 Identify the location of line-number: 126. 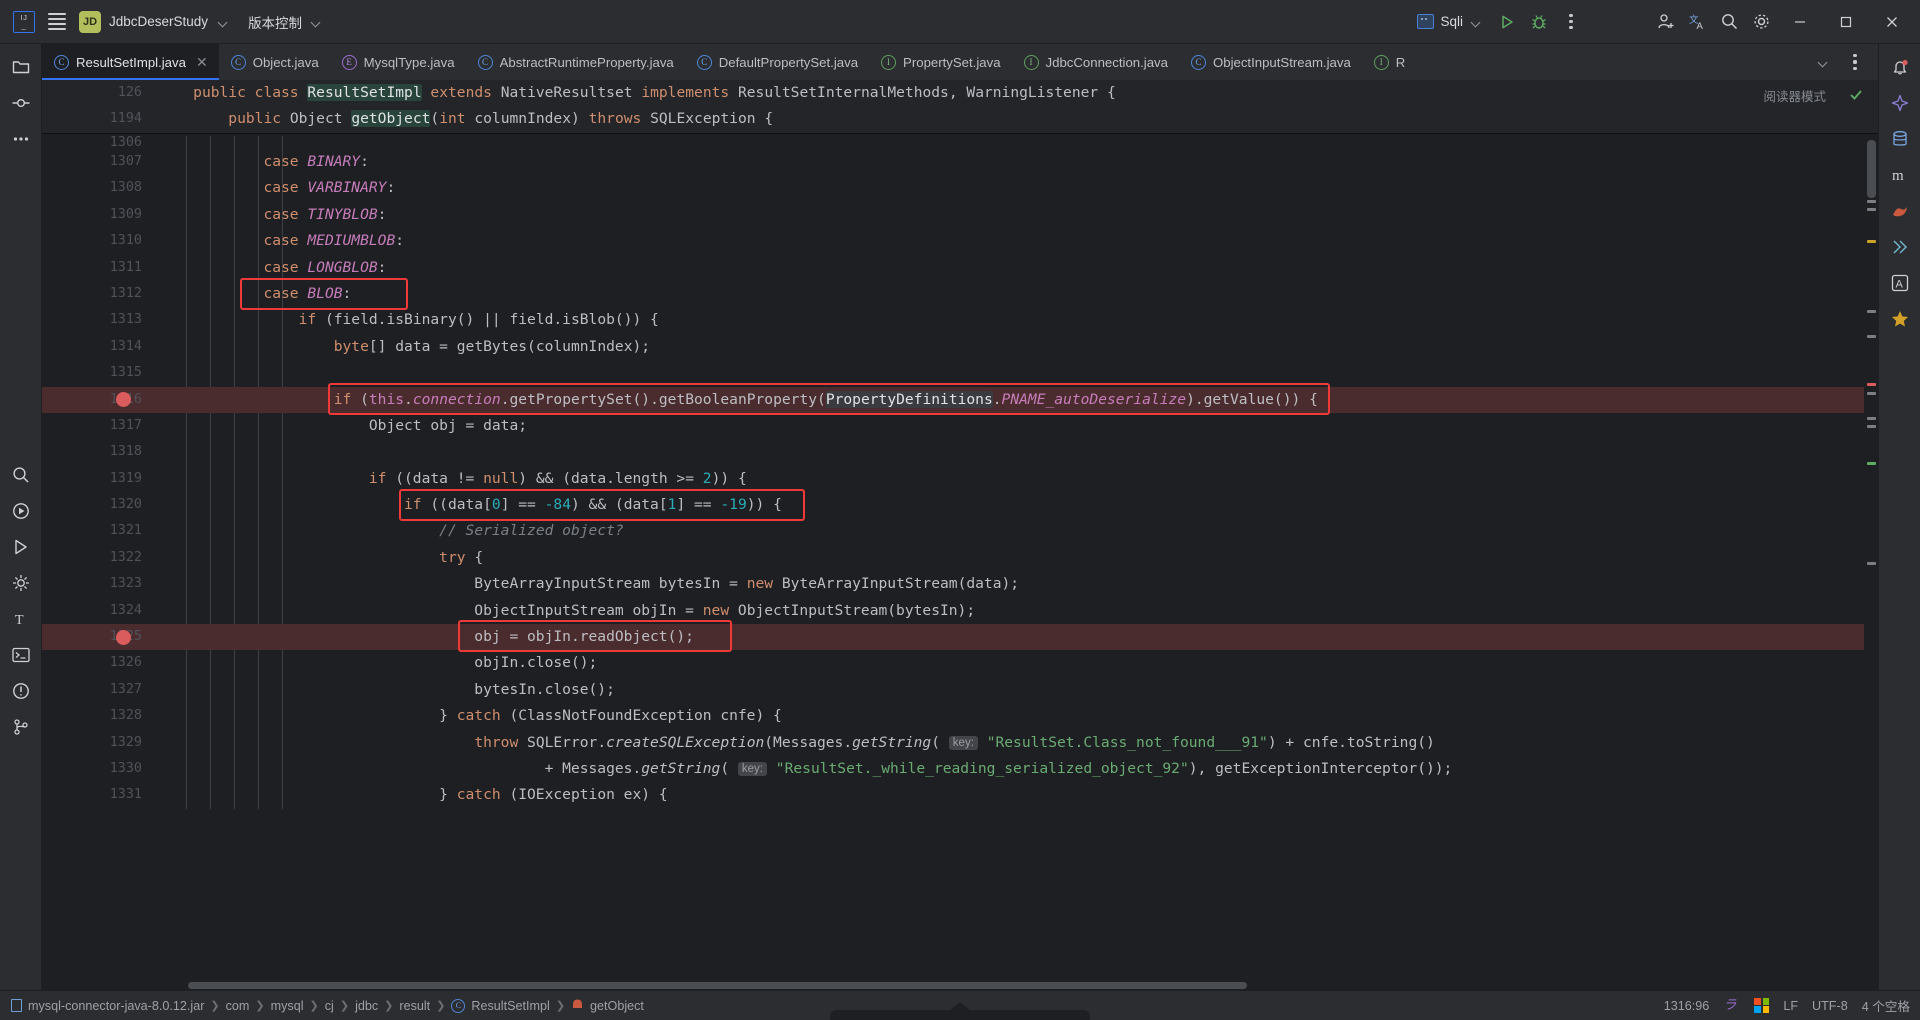
(98, 93).